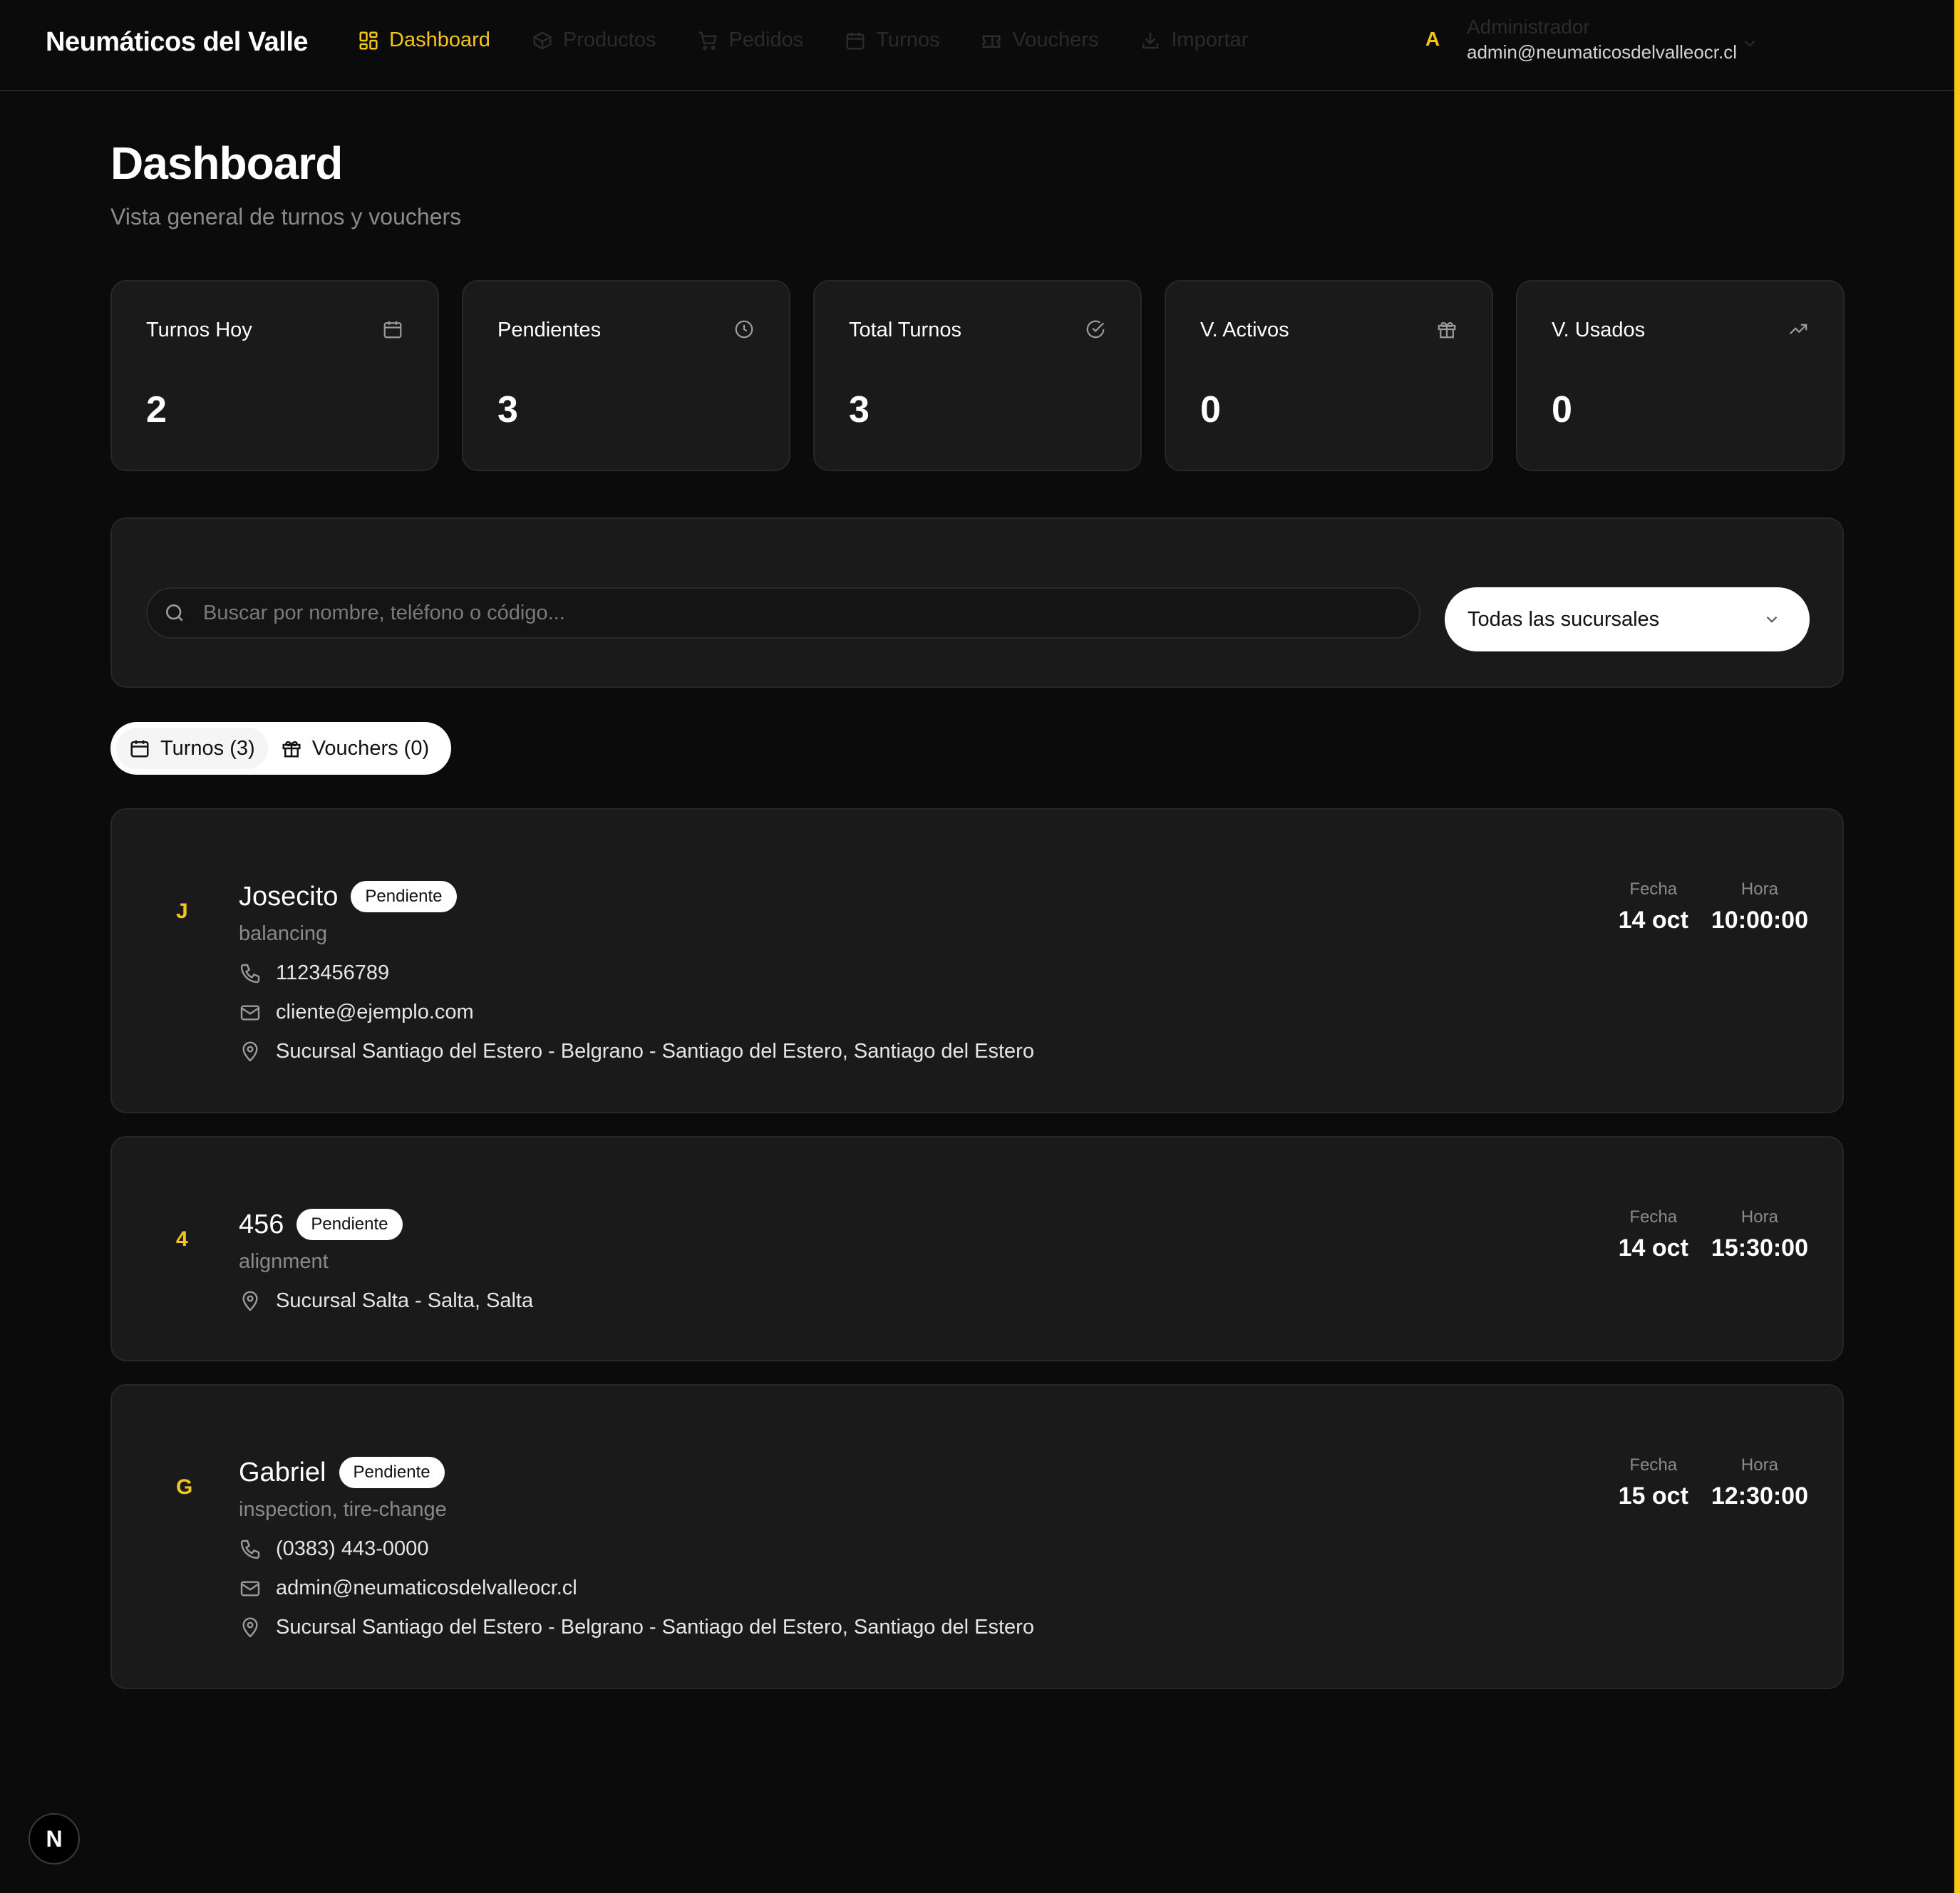  I want to click on nav-label-productos: Productos, so click(609, 40).